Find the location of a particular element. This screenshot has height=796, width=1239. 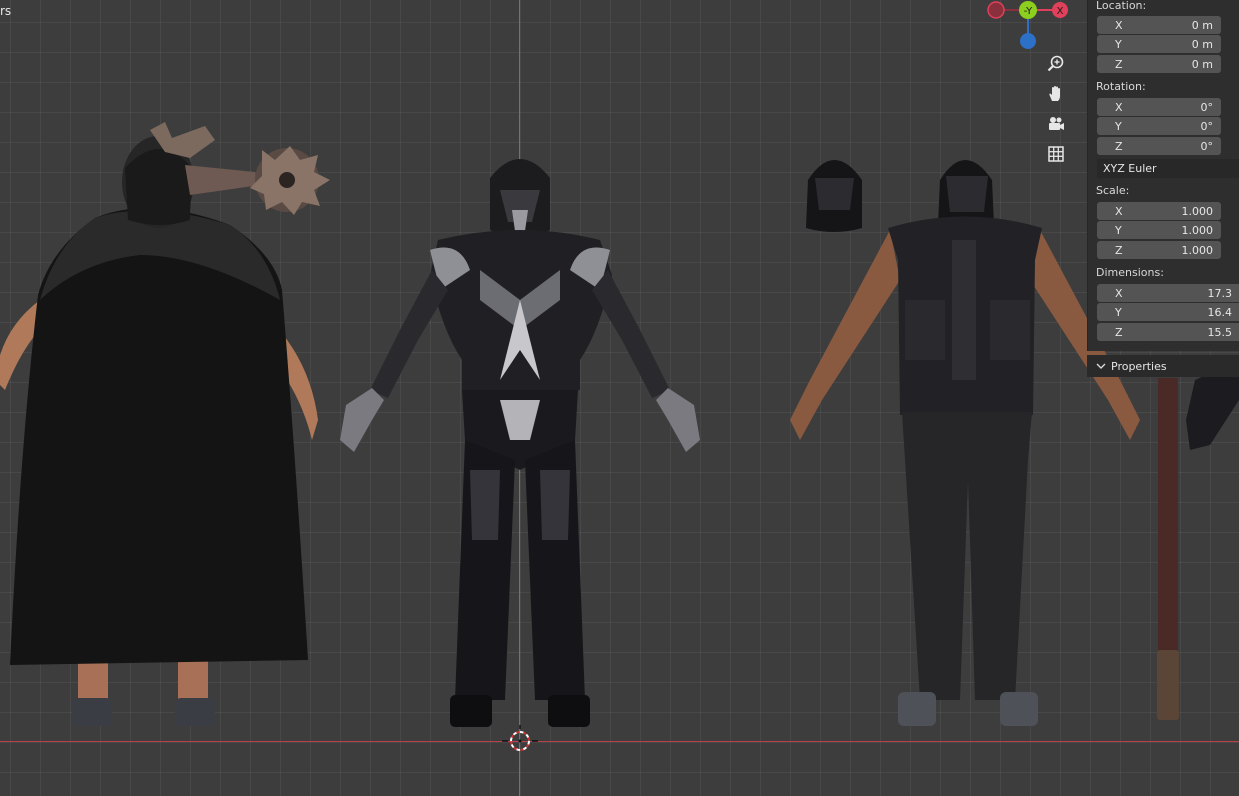

pan-hand-icon is located at coordinates (1054, 93).